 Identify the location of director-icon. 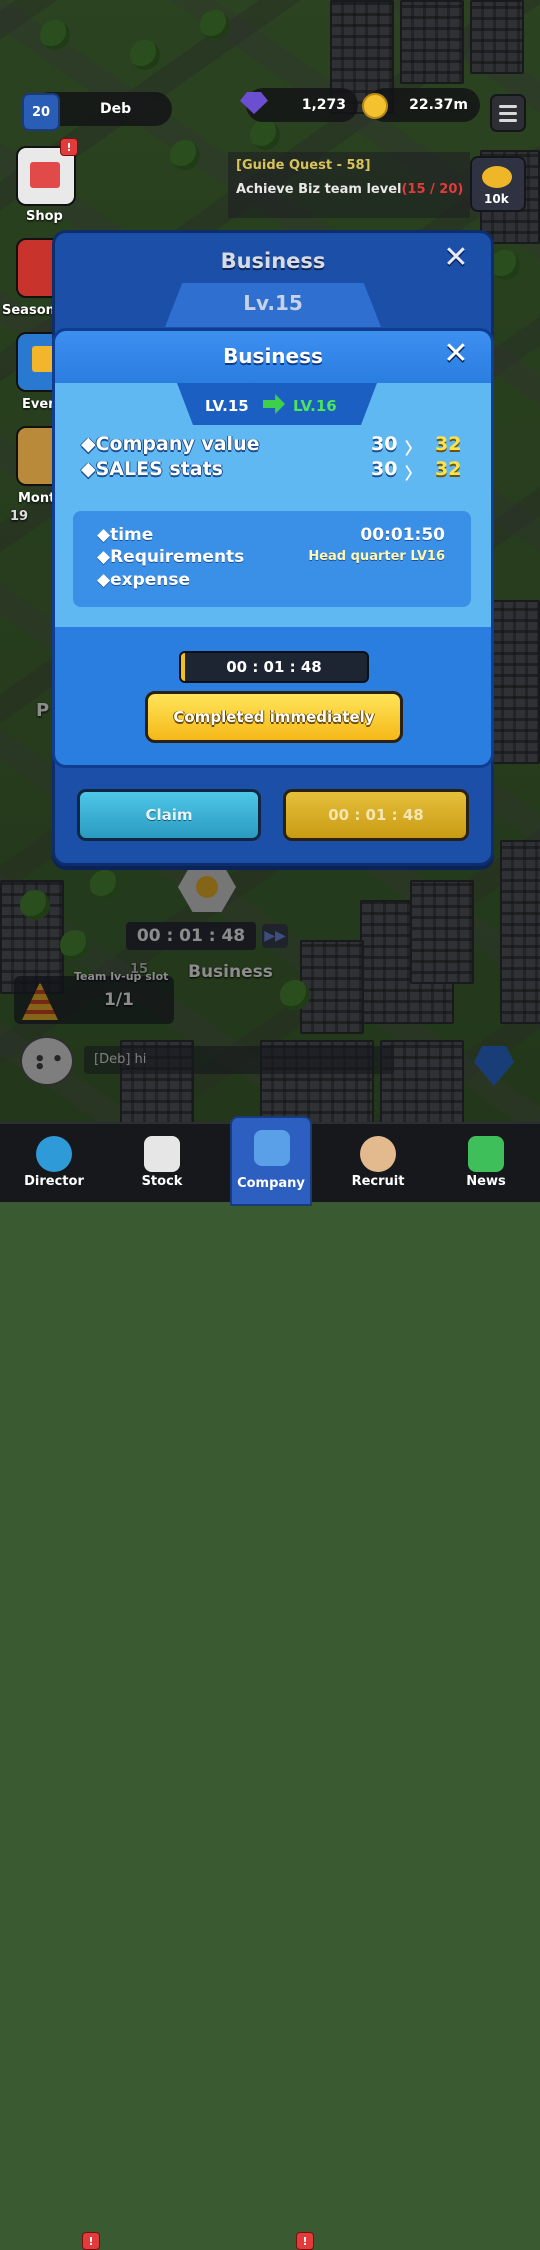
(54, 1154).